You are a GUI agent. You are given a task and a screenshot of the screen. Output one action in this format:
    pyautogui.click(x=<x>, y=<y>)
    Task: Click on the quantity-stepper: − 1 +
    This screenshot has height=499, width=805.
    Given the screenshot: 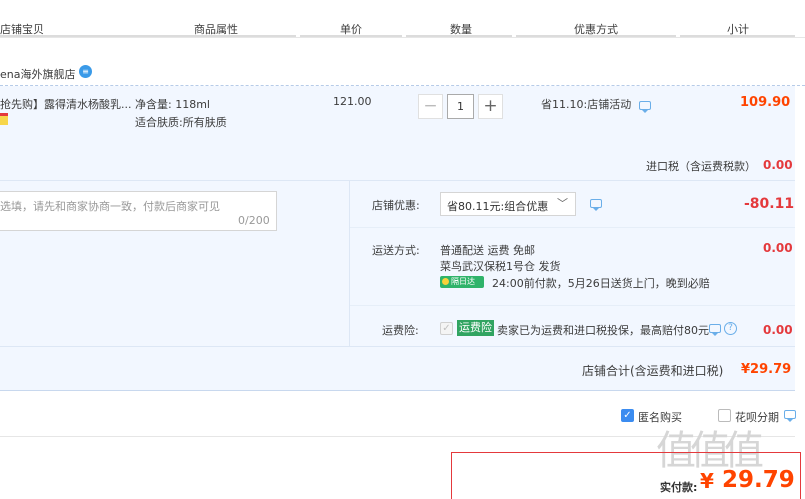 What is the action you would take?
    pyautogui.click(x=460, y=107)
    